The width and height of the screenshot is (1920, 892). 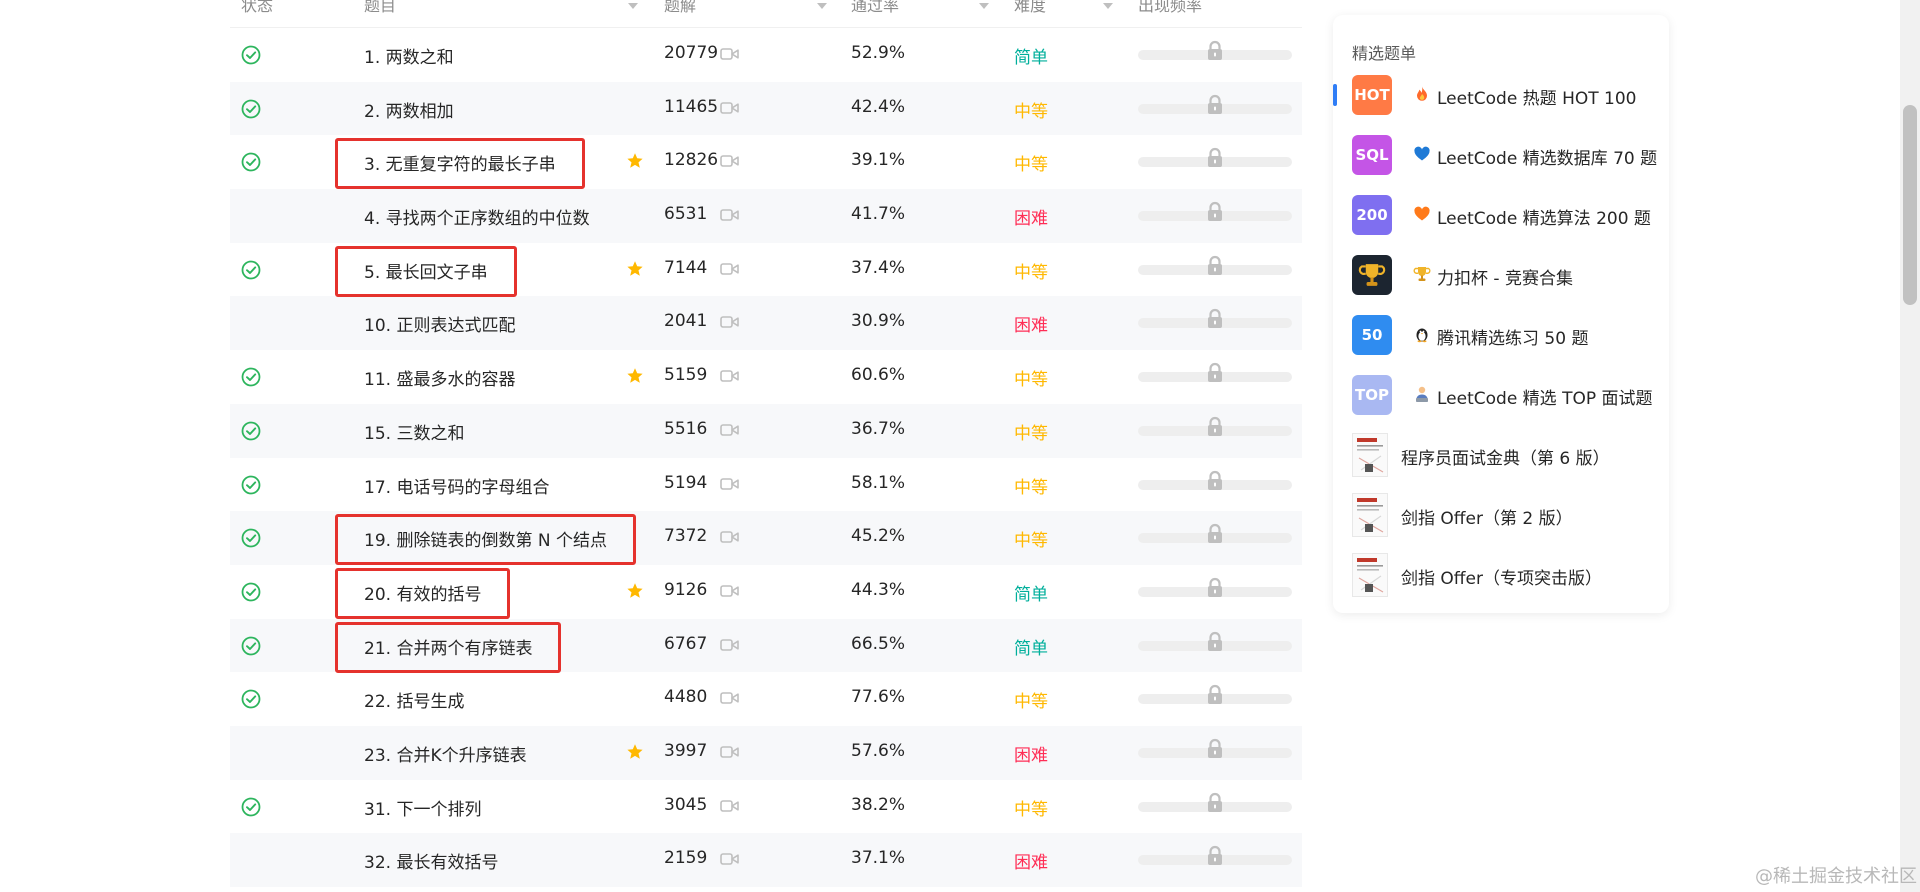 I want to click on solution-count: 9126, so click(x=685, y=590).